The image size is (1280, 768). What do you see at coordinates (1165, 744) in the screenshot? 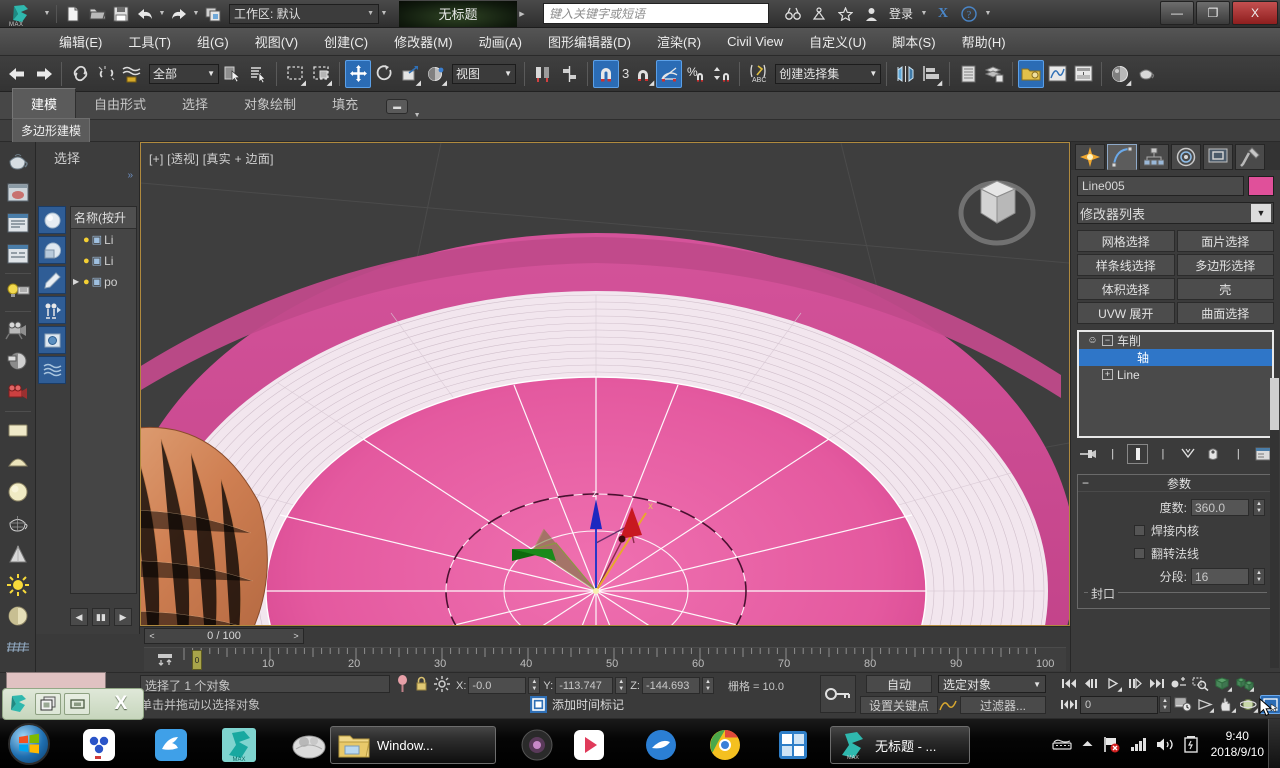
I see `speaker-icon` at bounding box center [1165, 744].